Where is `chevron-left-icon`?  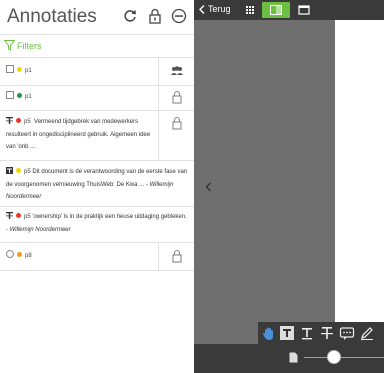 chevron-left-icon is located at coordinates (202, 9).